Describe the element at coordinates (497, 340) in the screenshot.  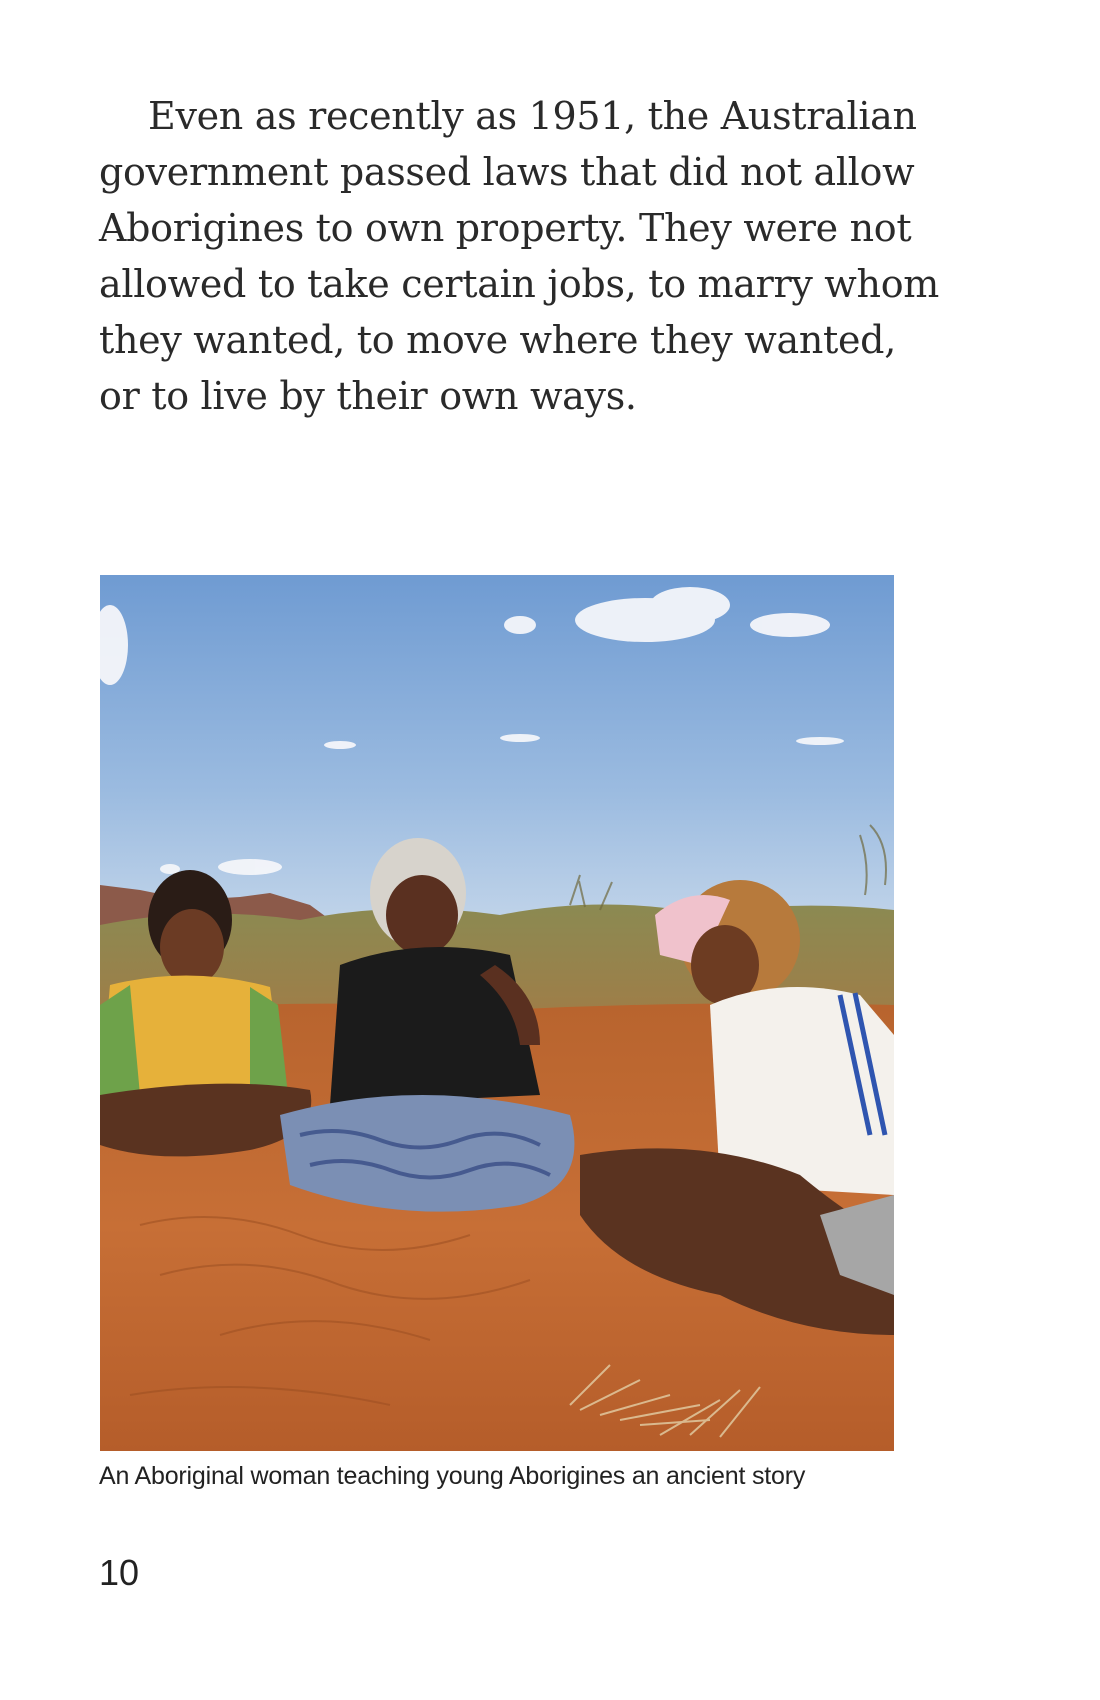
I see `paragraph-line: they wanted, to move where they wanted,` at that location.